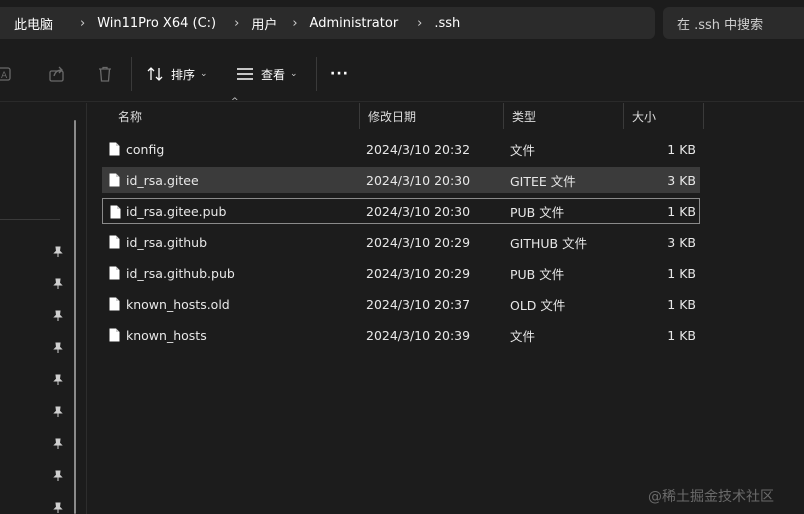 The height and width of the screenshot is (514, 804). What do you see at coordinates (339, 74) in the screenshot?
I see `more-options-button: ···` at bounding box center [339, 74].